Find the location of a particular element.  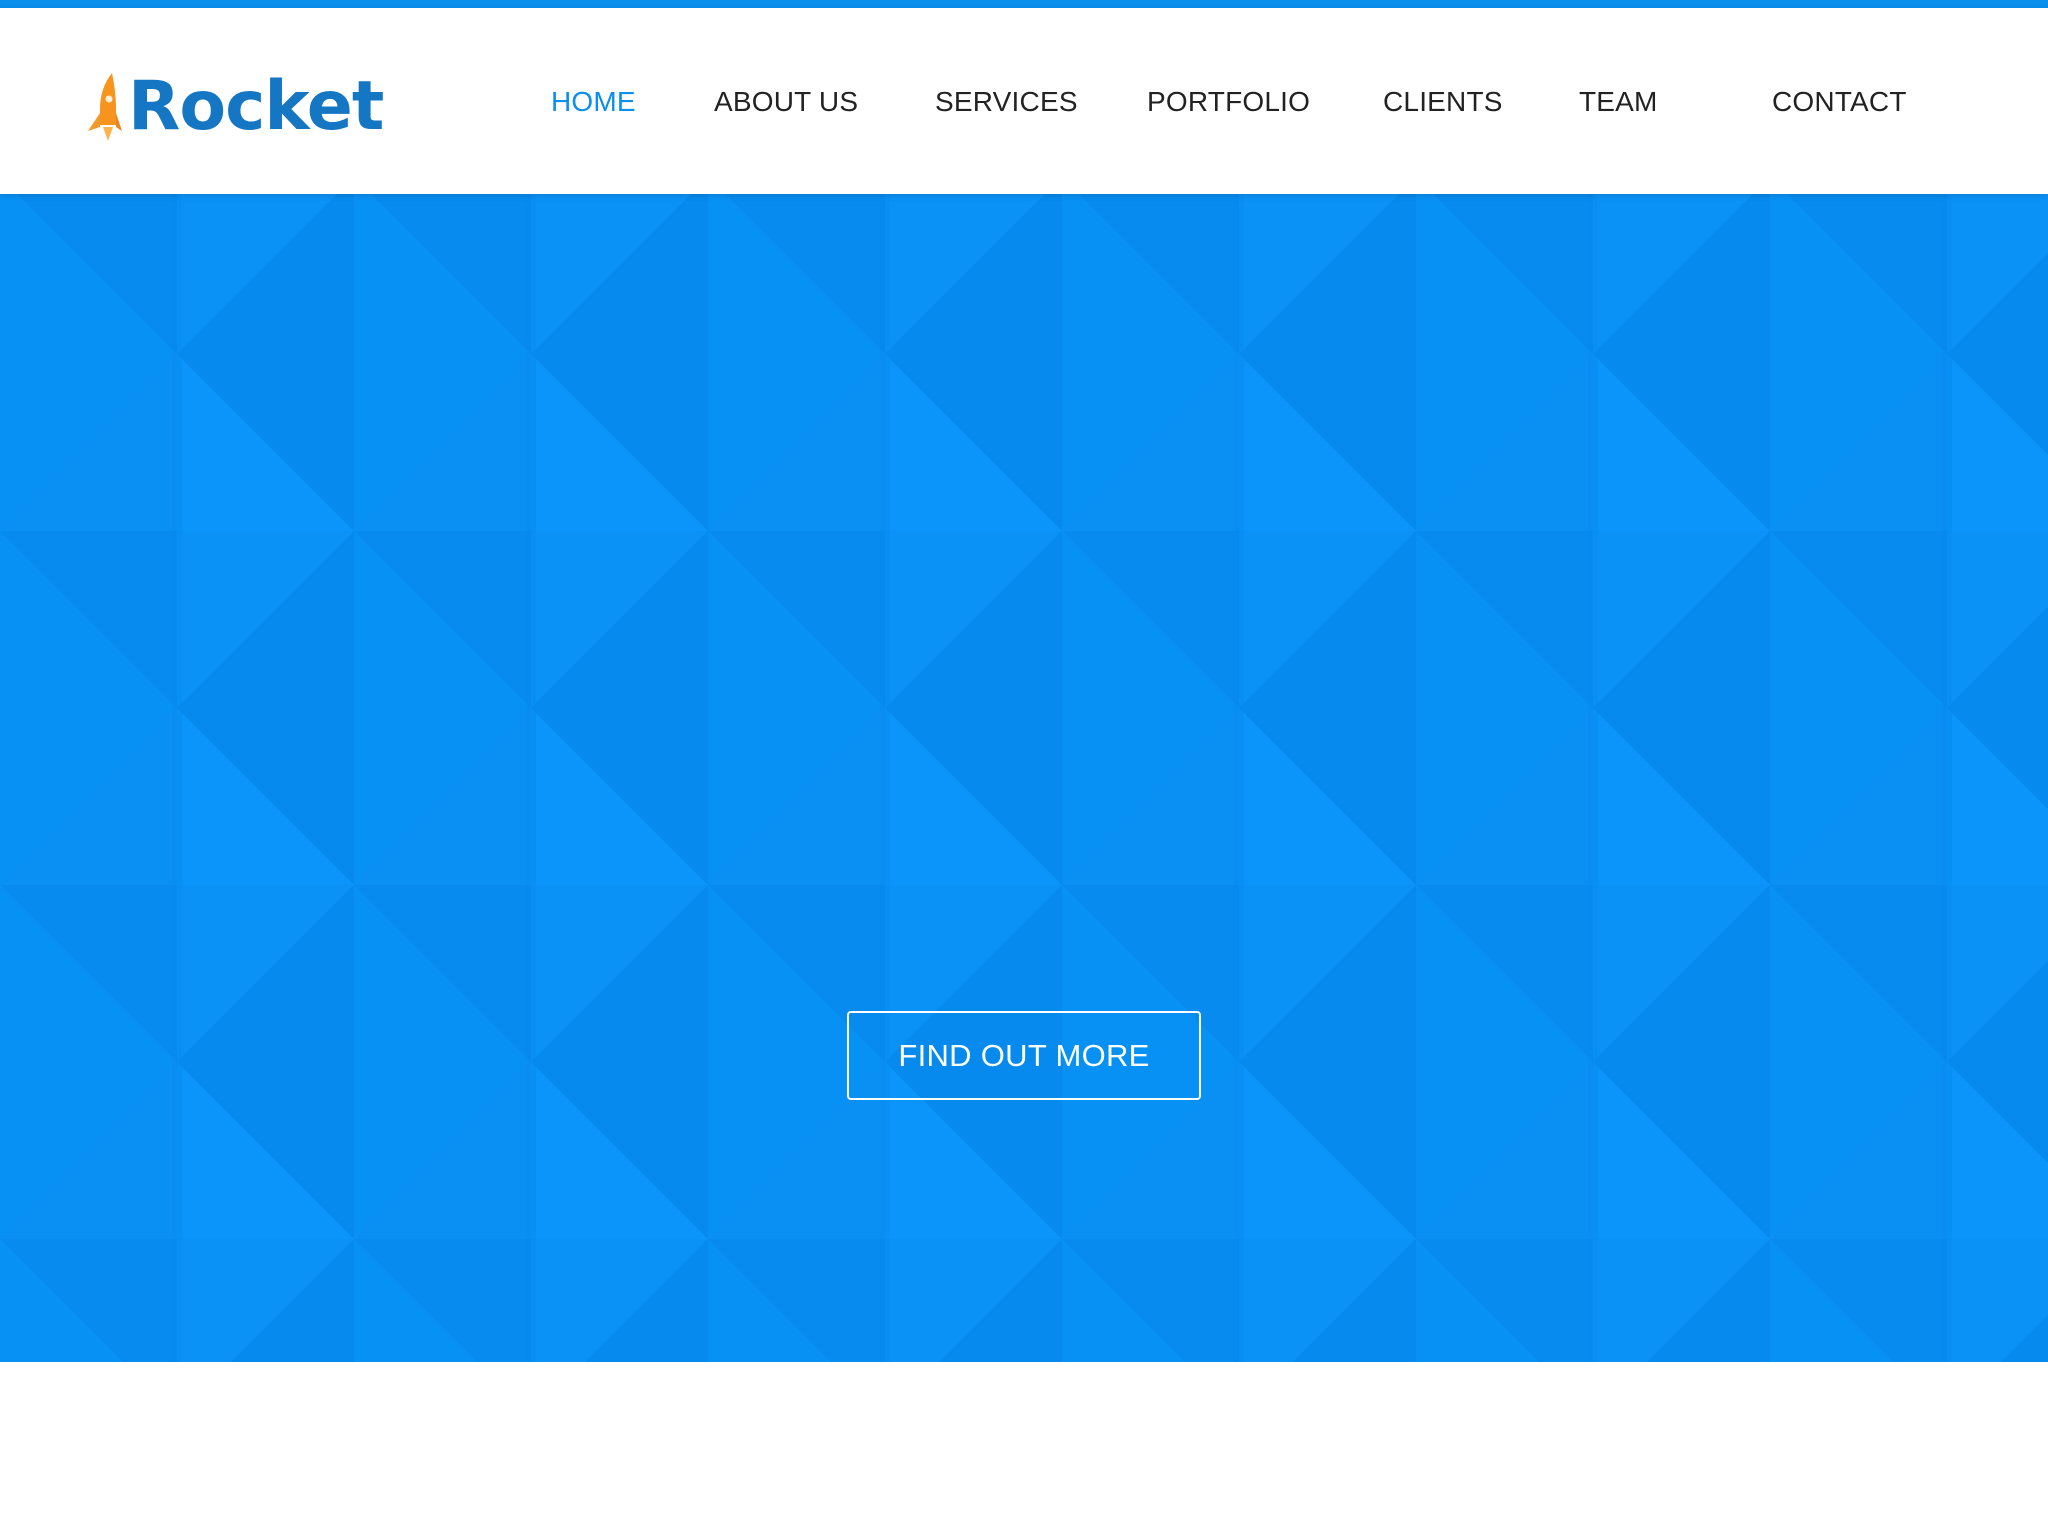

nav-item-home: HOME is located at coordinates (593, 102).